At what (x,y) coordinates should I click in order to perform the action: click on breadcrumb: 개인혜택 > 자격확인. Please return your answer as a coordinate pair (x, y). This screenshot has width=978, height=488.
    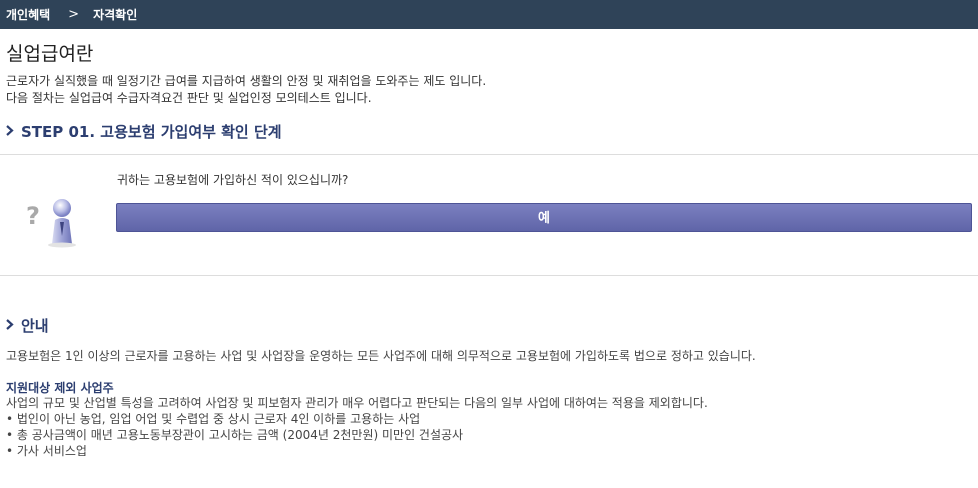
    Looking at the image, I should click on (489, 14).